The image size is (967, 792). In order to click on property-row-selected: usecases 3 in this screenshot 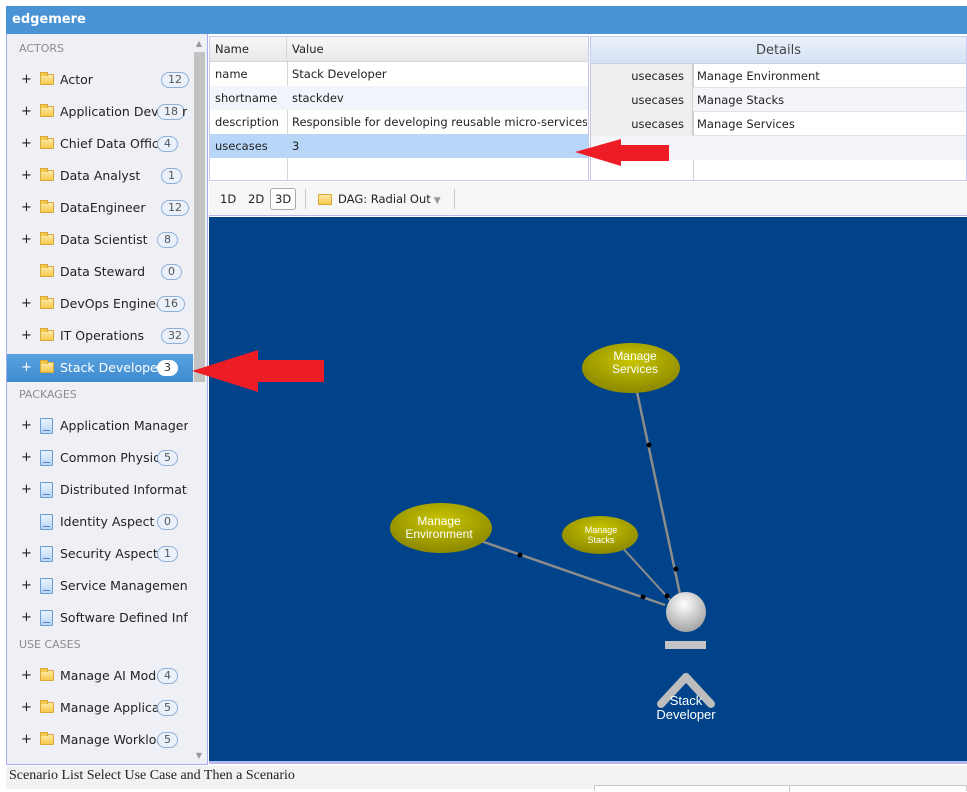, I will do `click(399, 146)`.